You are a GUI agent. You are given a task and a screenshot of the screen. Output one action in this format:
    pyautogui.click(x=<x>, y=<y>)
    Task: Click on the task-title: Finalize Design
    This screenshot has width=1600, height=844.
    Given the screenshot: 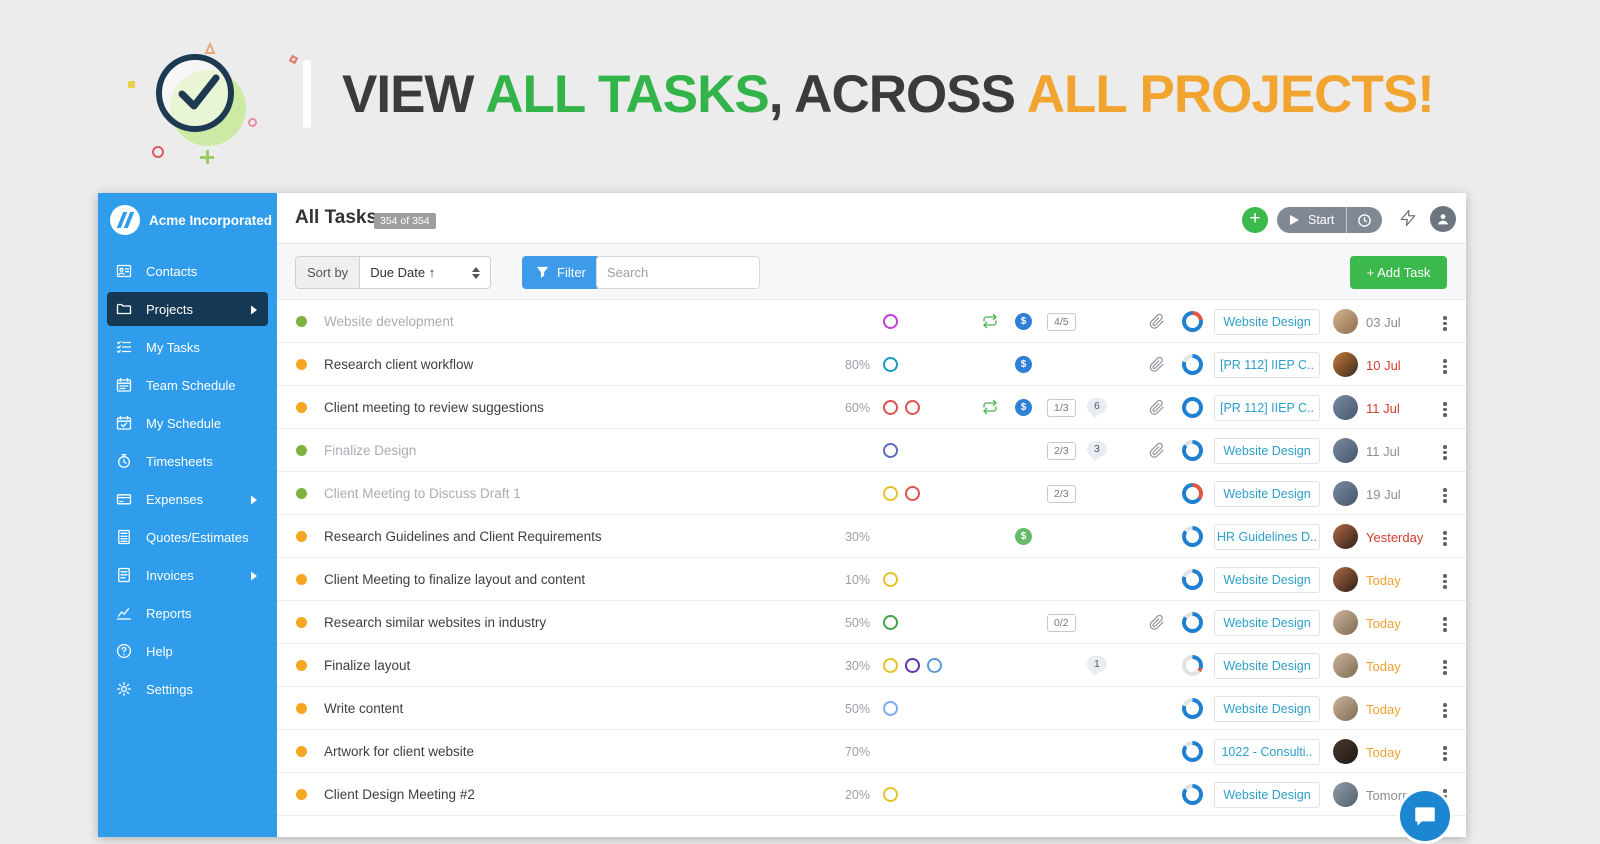 What is the action you would take?
    pyautogui.click(x=370, y=450)
    